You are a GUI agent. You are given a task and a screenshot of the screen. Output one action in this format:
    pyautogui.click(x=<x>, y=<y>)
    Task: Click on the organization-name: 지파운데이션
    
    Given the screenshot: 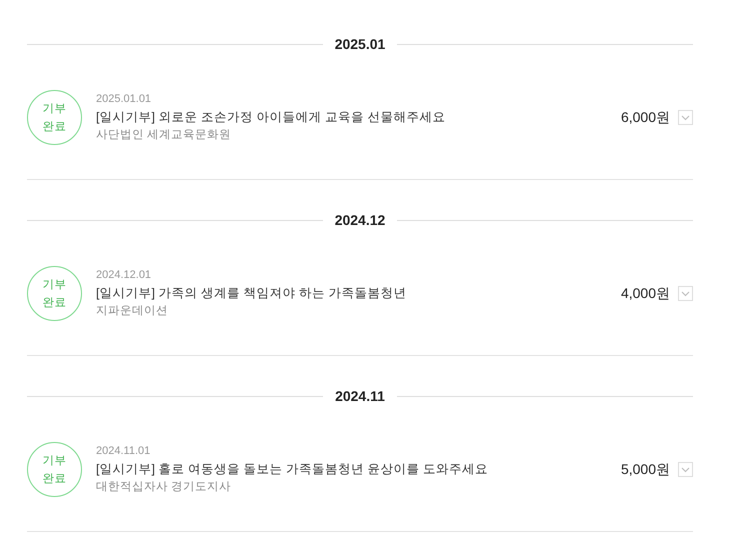 What is the action you would take?
    pyautogui.click(x=132, y=311)
    